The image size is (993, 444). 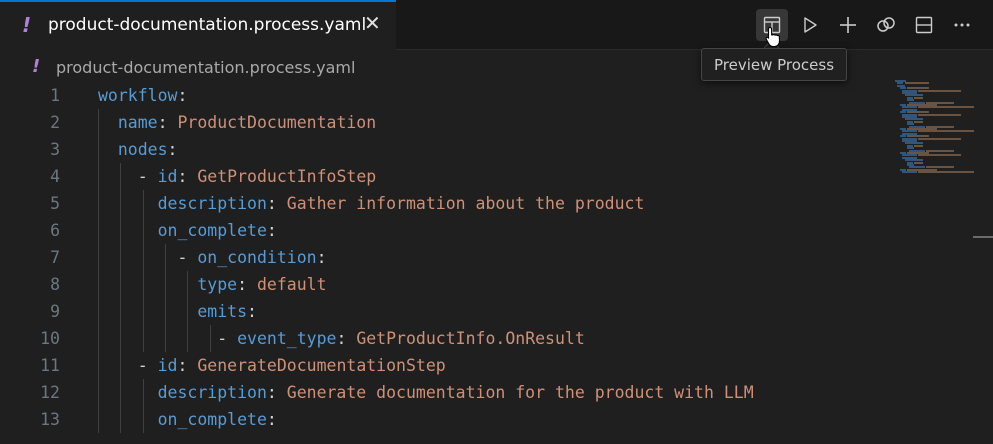 I want to click on code-text: - event_type: GetProductInfo.OnResult, so click(x=341, y=338).